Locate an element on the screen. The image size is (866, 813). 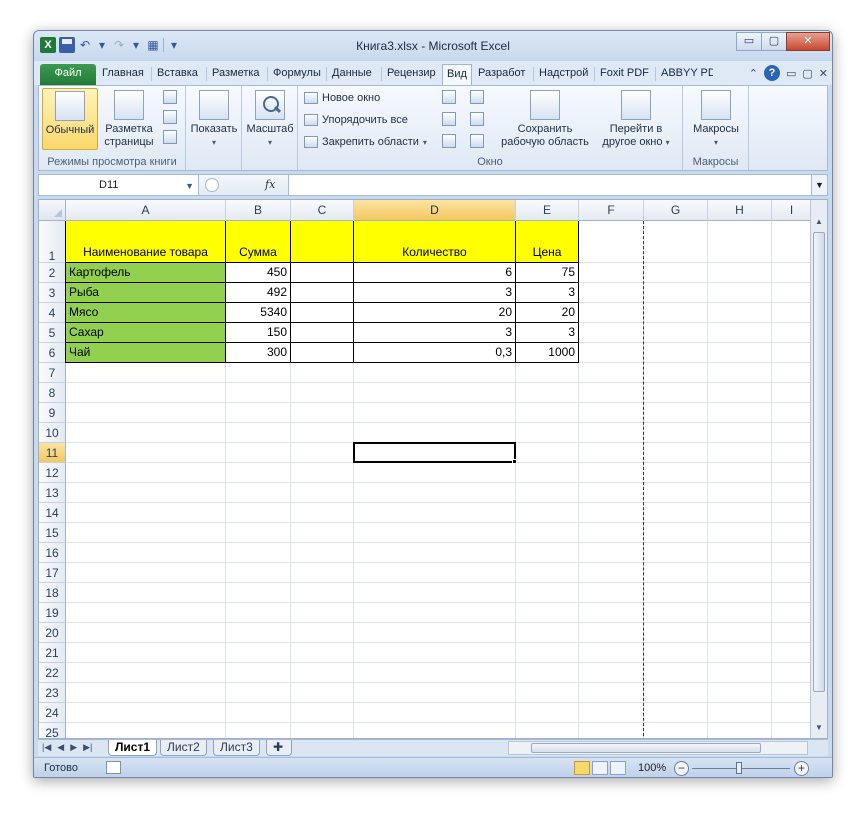
select-all-corner is located at coordinates (52, 210).